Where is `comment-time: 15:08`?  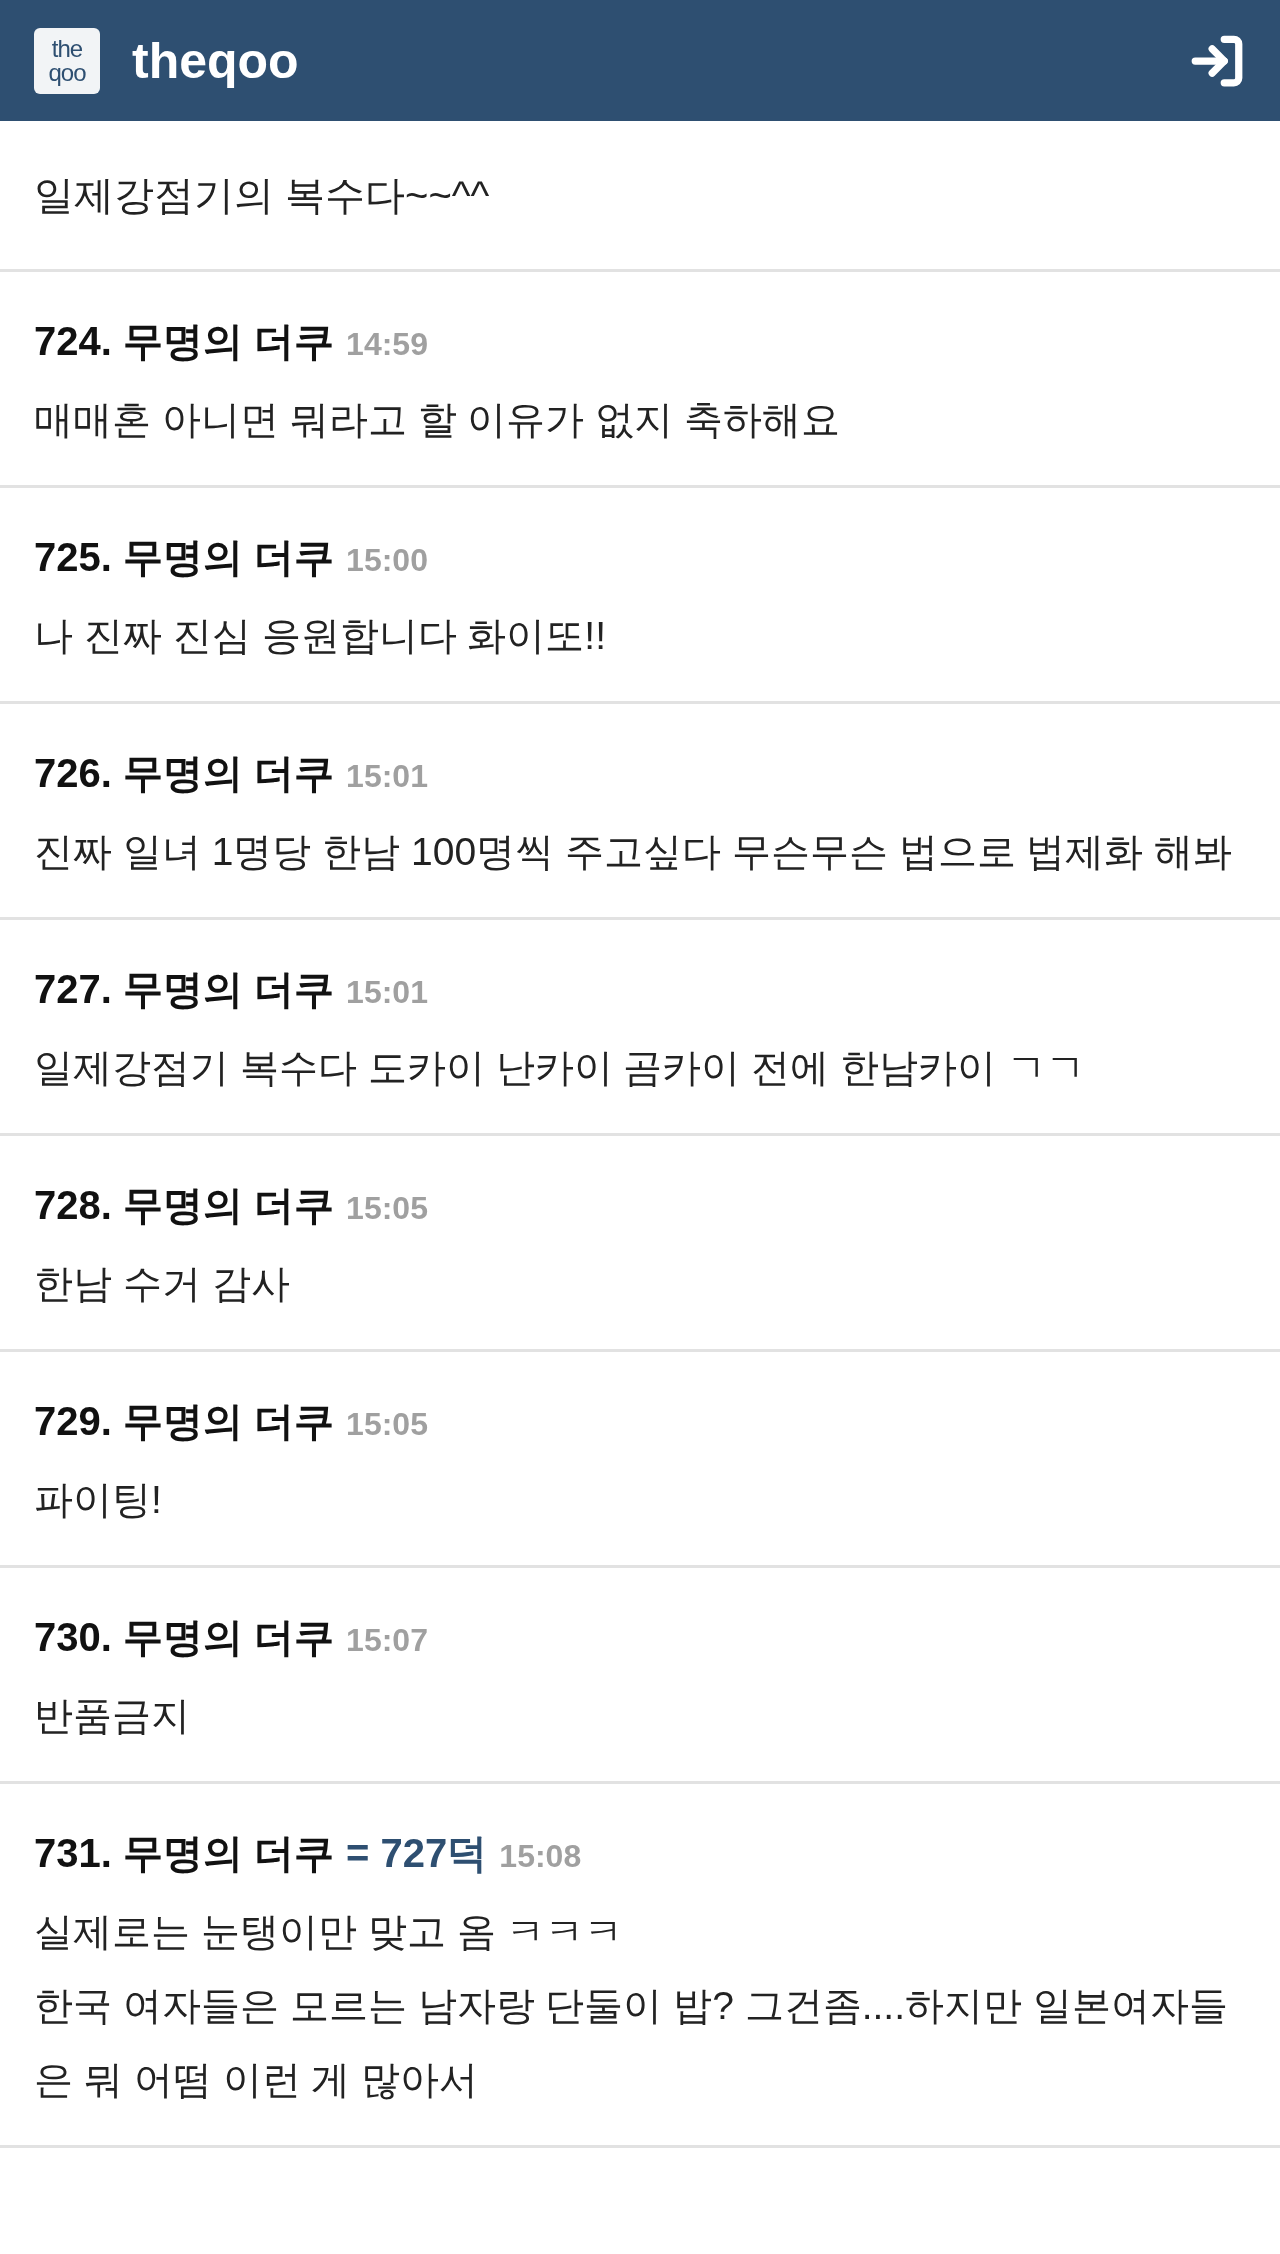 comment-time: 15:08 is located at coordinates (540, 1856).